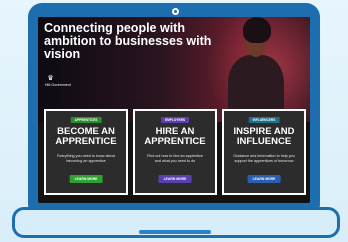 The height and width of the screenshot is (242, 348). I want to click on card-title: INSPIRE AND INFLUENCE, so click(264, 136).